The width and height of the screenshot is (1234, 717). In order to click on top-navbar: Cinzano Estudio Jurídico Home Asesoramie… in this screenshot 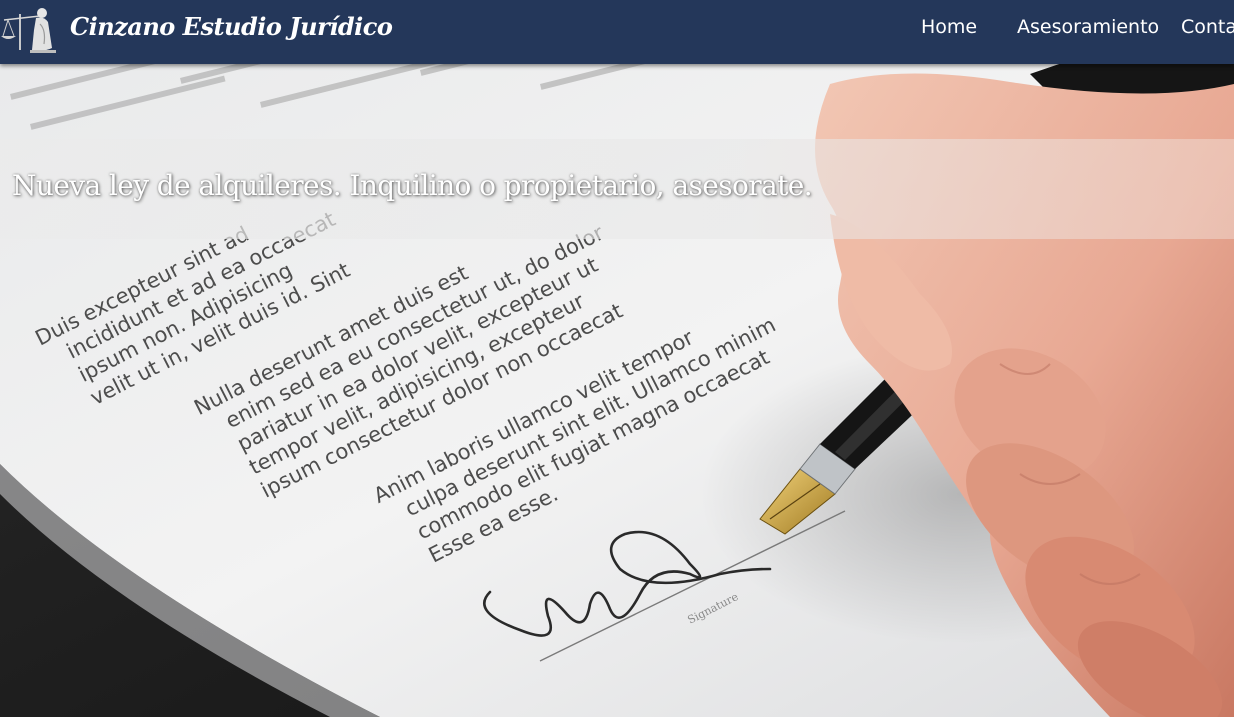, I will do `click(617, 32)`.